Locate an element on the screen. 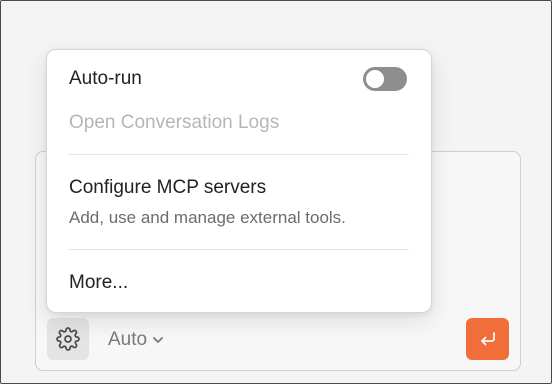 This screenshot has height=384, width=552. chevron-down-icon is located at coordinates (158, 340).